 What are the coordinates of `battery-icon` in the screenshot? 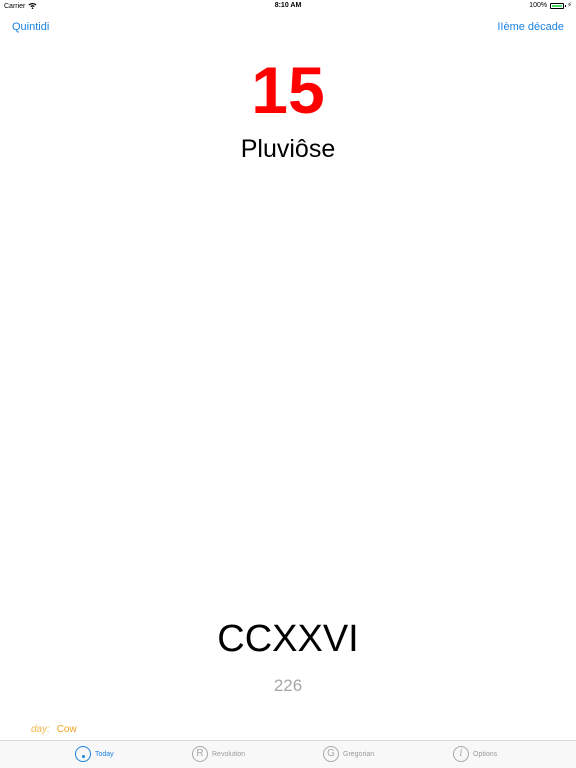 It's located at (558, 5).